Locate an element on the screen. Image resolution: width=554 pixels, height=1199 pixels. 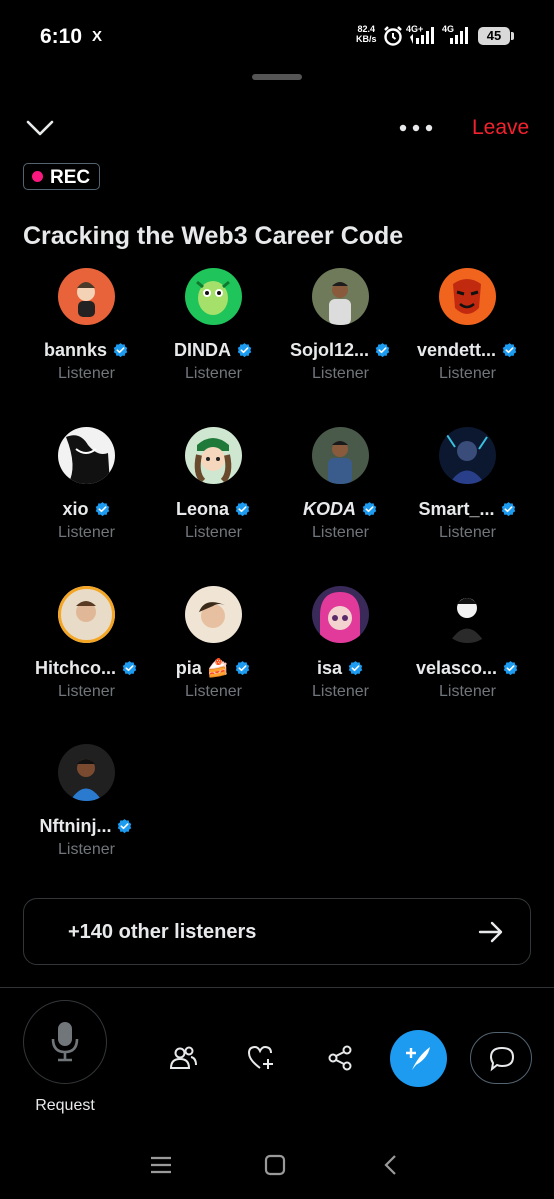
listener-name: pia 🍰 is located at coordinates (202, 668).